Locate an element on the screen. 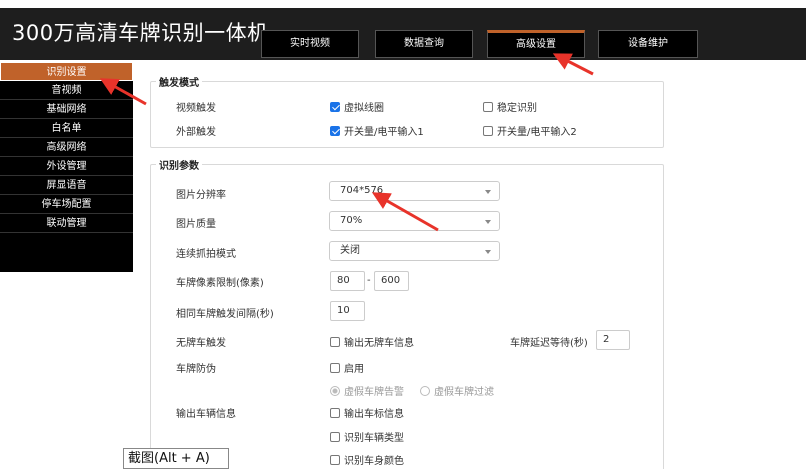 Image resolution: width=806 pixels, height=469 pixels. stable-recognition-label: 稳定识别 is located at coordinates (517, 108).